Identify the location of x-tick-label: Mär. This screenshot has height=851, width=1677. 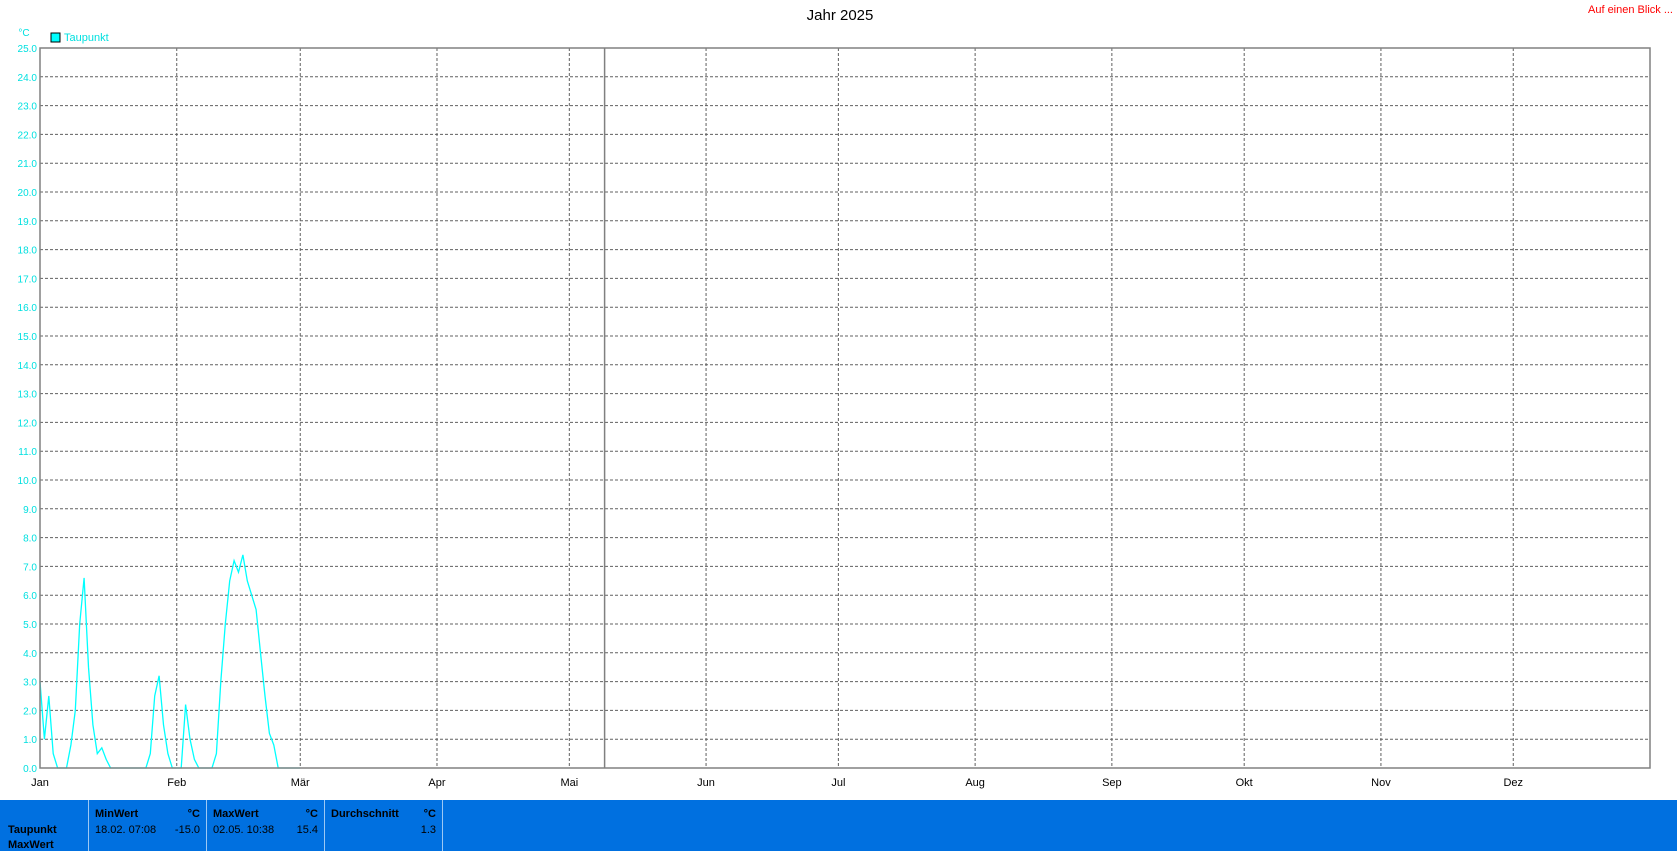
(300, 783).